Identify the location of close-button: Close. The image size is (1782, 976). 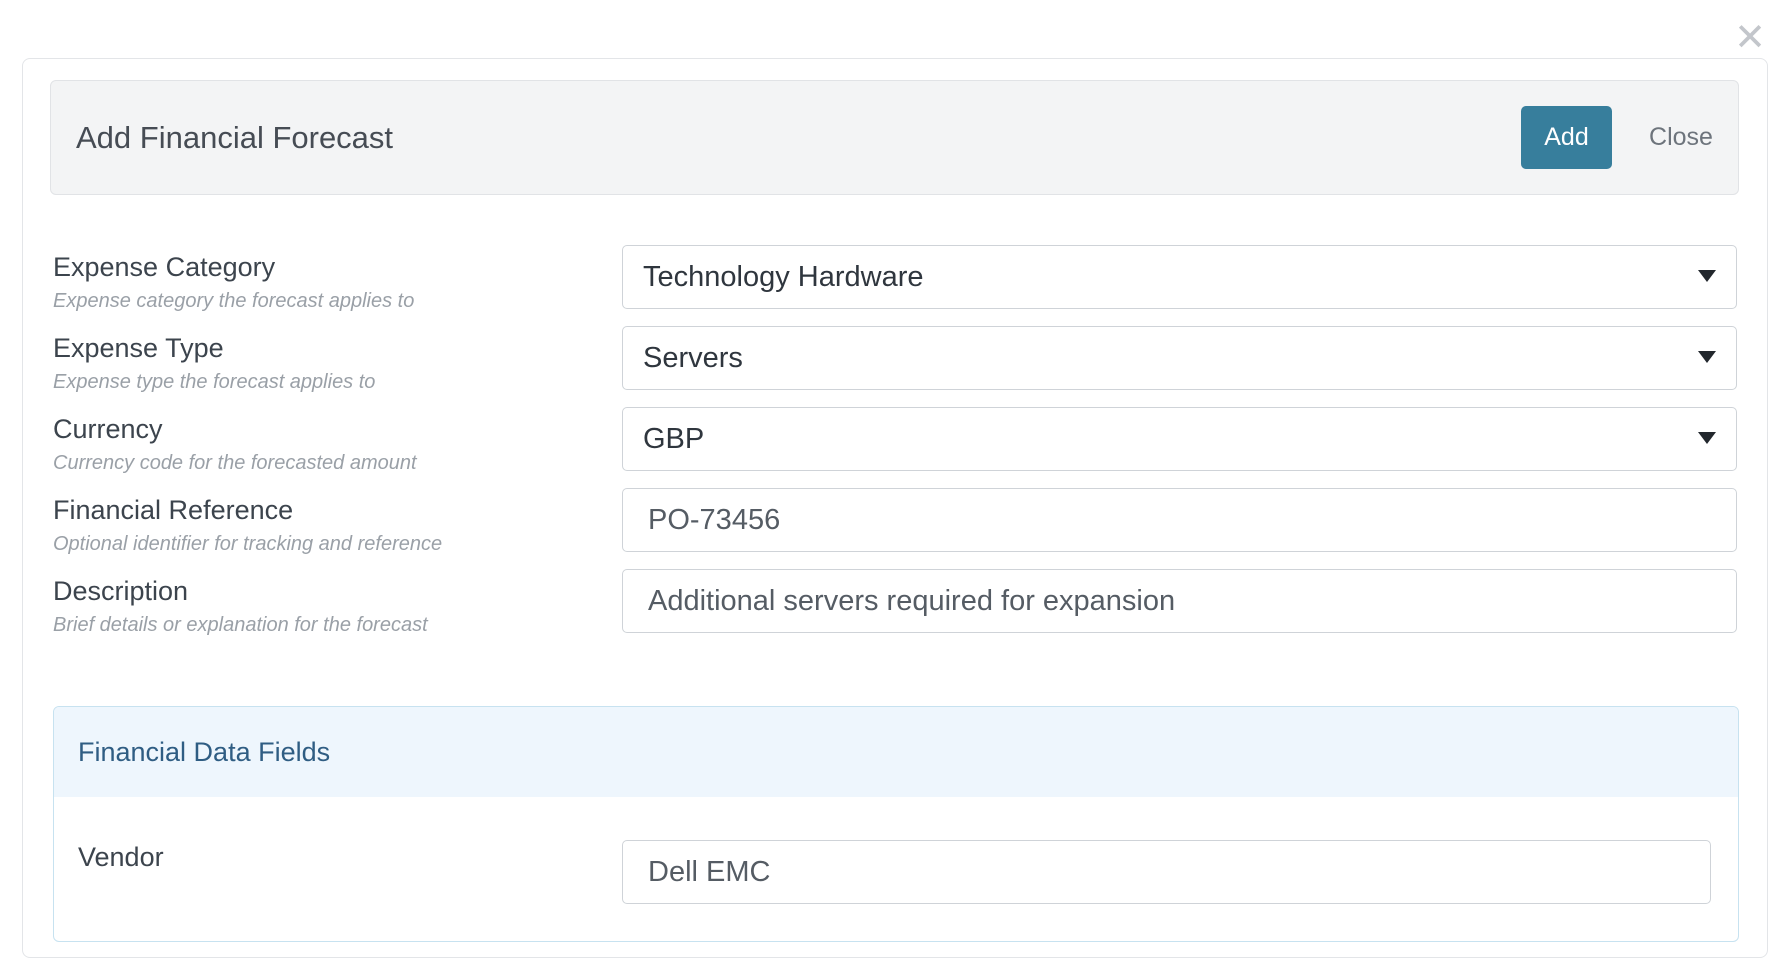
(1681, 137).